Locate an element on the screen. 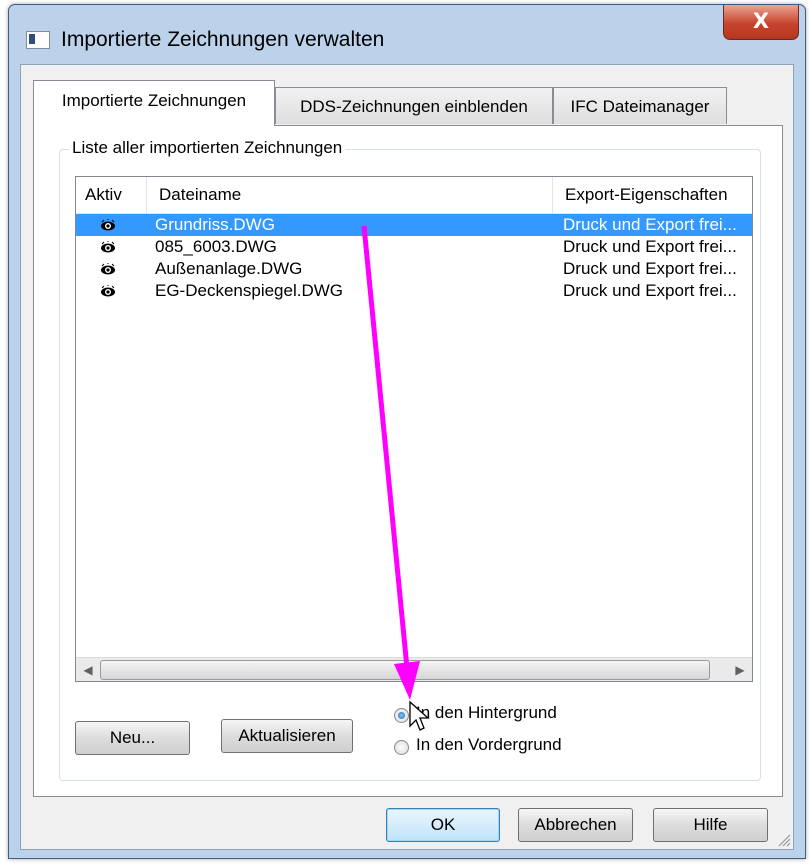 The image size is (809, 864). column-header-aktiv: Aktiv is located at coordinates (111, 195).